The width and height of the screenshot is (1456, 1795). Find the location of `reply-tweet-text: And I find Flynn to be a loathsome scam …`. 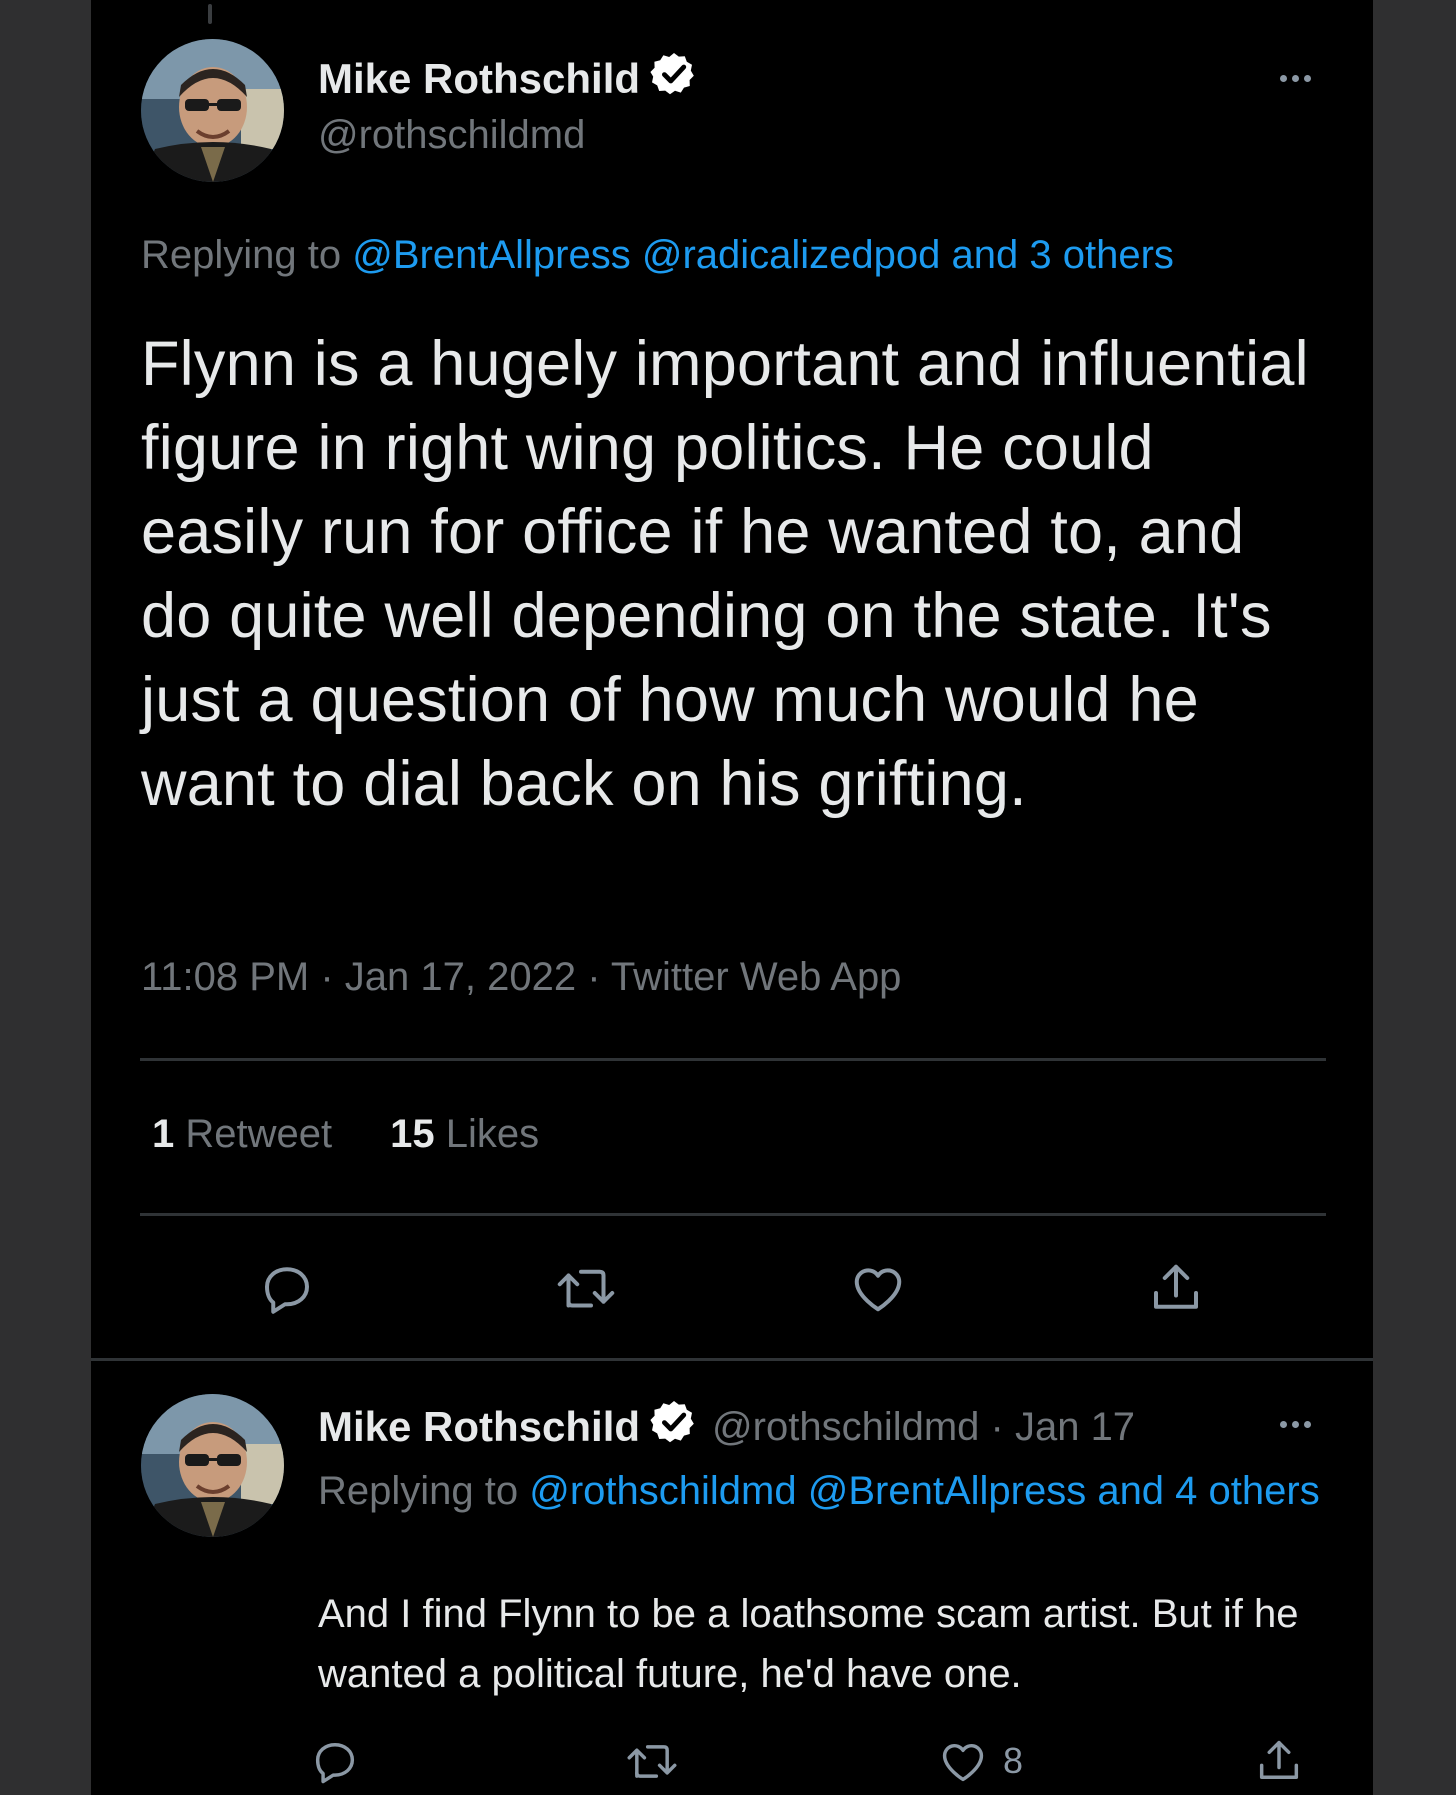

reply-tweet-text: And I find Flynn to be a loathsome scam … is located at coordinates (808, 1644).